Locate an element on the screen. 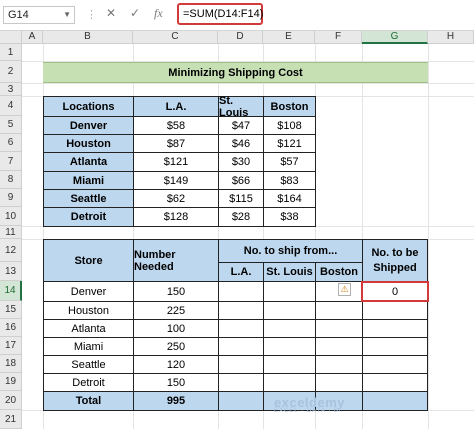  column-header-d: D is located at coordinates (240, 37).